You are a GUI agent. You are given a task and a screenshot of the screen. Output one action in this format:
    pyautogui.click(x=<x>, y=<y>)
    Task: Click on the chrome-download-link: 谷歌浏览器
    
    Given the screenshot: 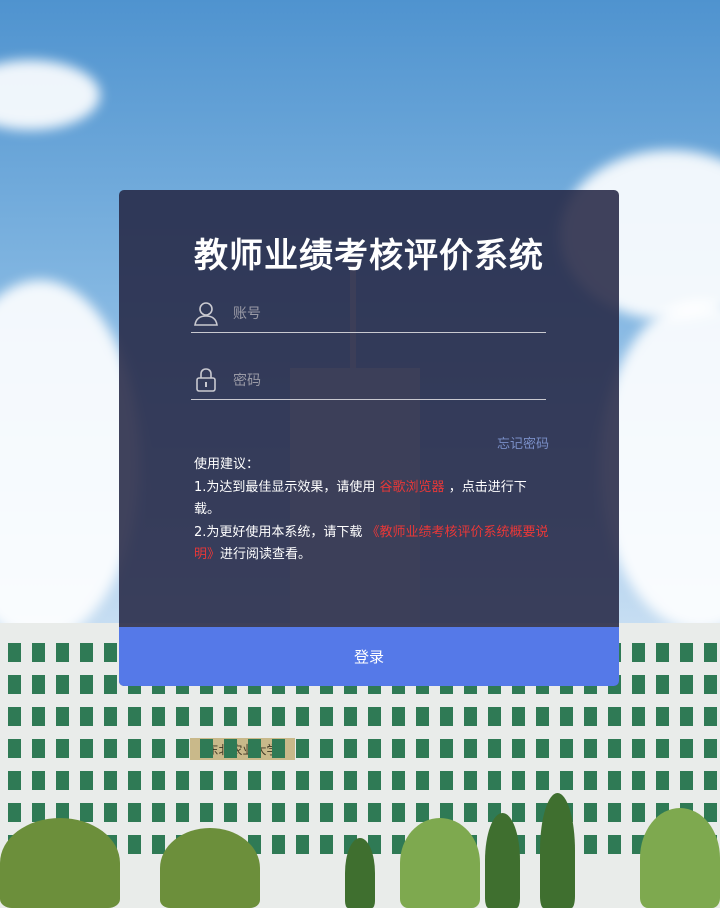 What is the action you would take?
    pyautogui.click(x=412, y=487)
    